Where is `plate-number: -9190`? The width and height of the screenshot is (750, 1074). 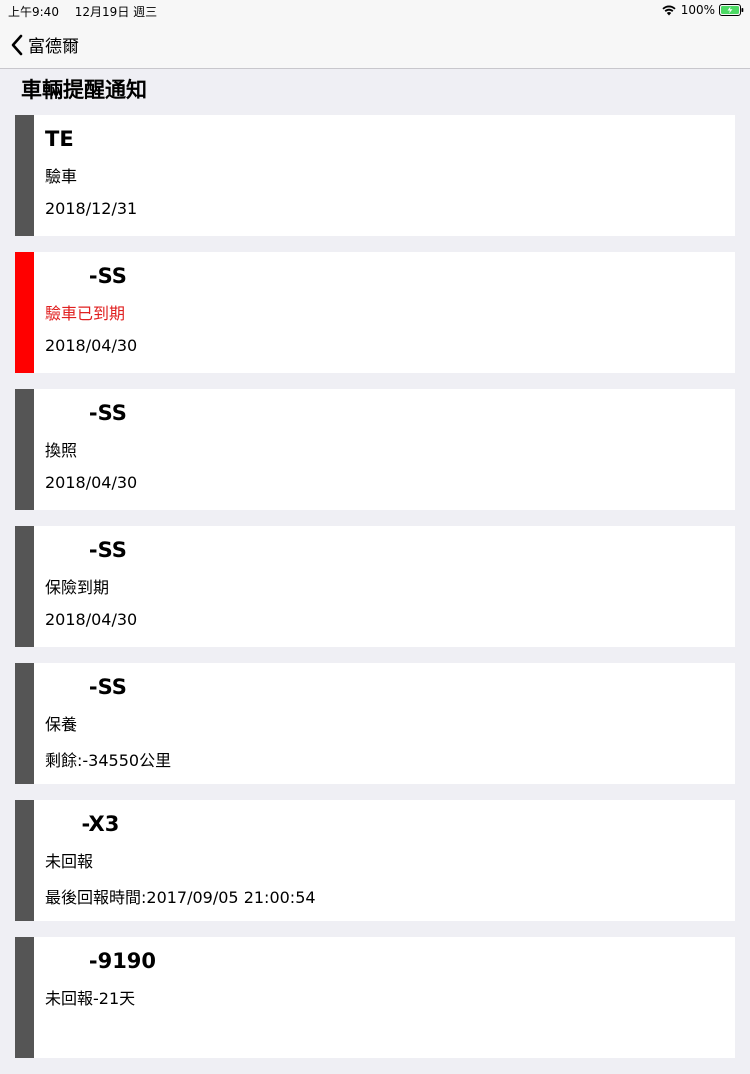
plate-number: -9190 is located at coordinates (101, 961).